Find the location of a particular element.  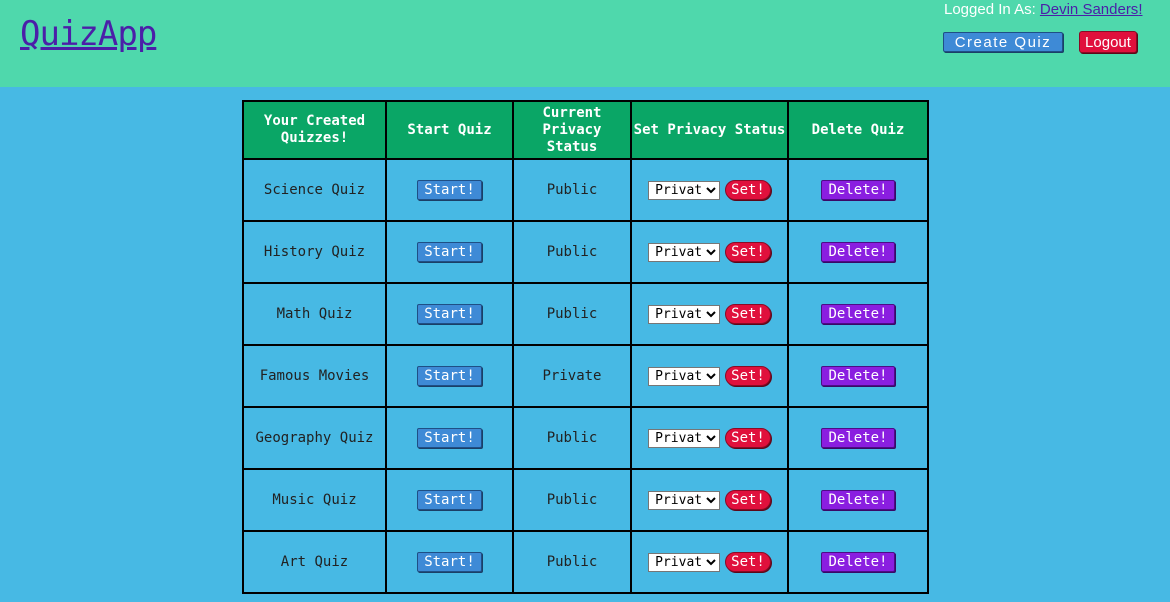

header-set-privacy: Set Privacy Status is located at coordinates (709, 130).